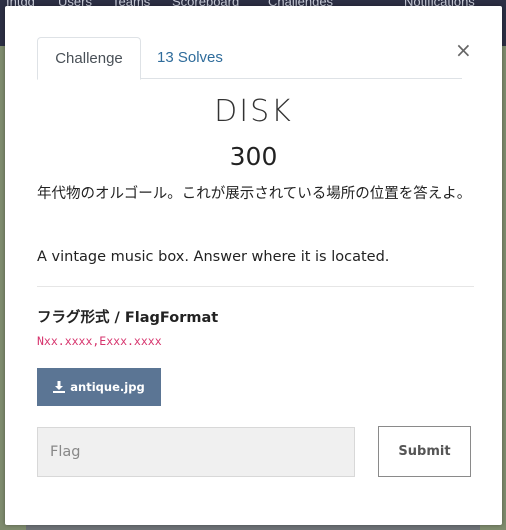 This screenshot has width=506, height=530. What do you see at coordinates (253, 156) in the screenshot?
I see `challenge-value: 300` at bounding box center [253, 156].